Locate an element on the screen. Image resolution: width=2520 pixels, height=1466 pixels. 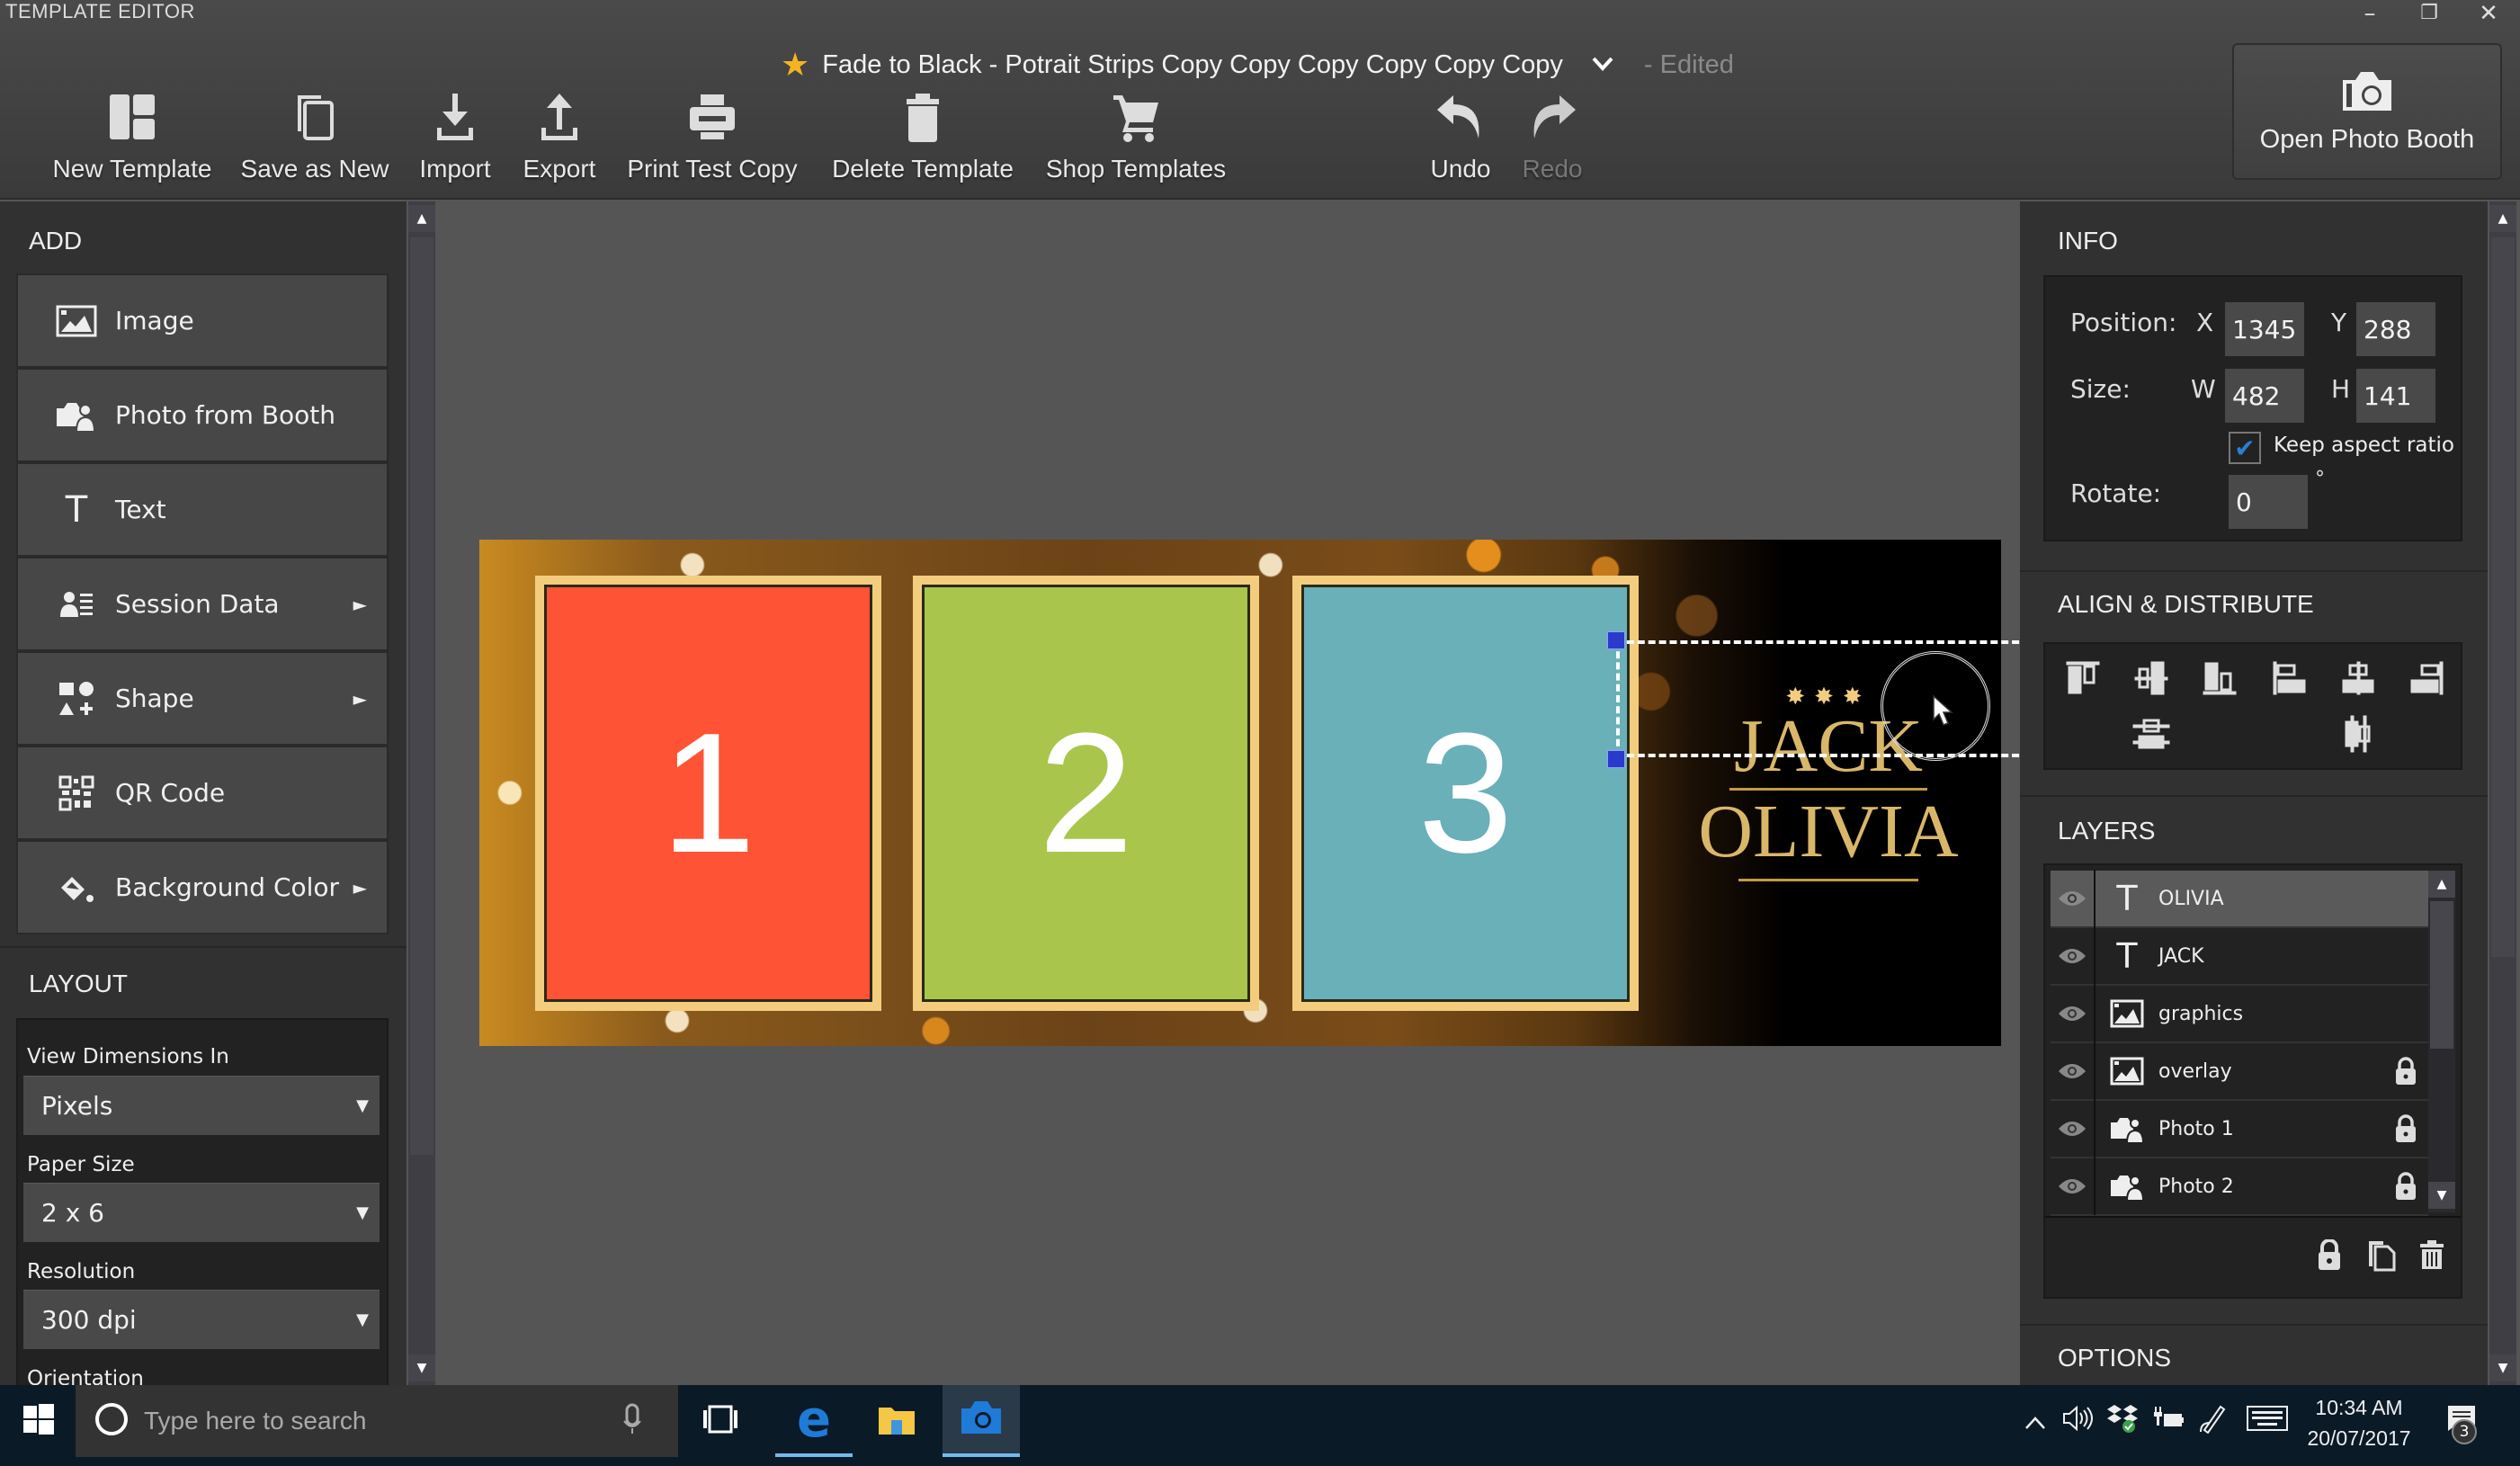
right-panel-scrollbar: ▲ ▼ is located at coordinates (2503, 793).